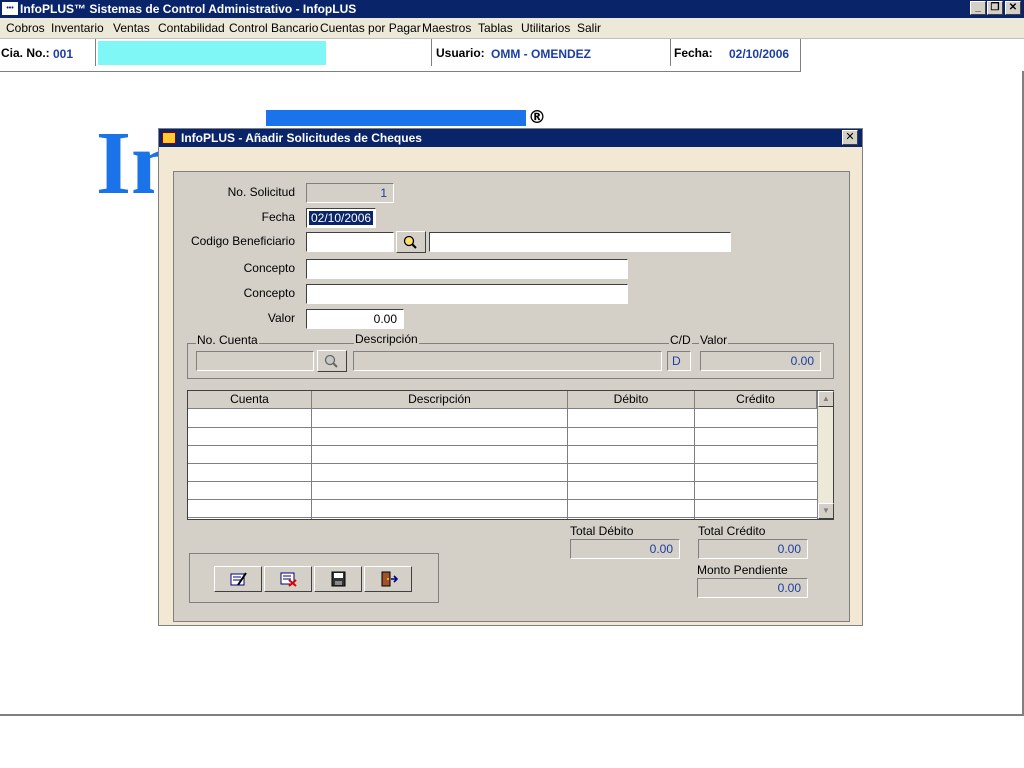  What do you see at coordinates (386, 339) in the screenshot?
I see `descripcion-label: Descripción` at bounding box center [386, 339].